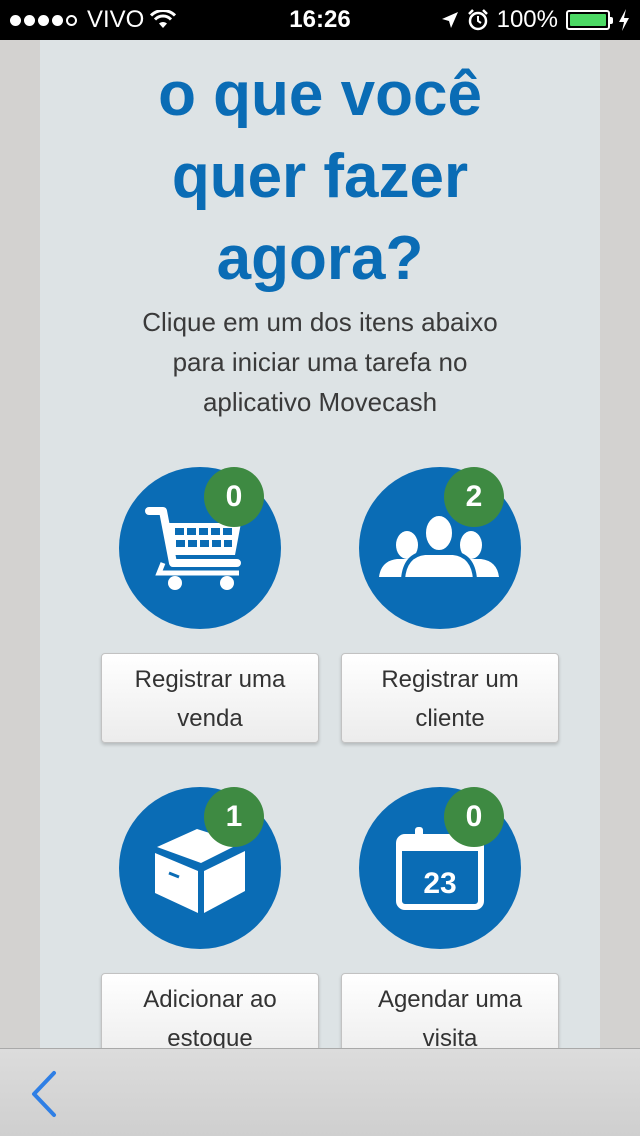 Image resolution: width=640 pixels, height=1136 pixels. I want to click on client-count-badge: 2, so click(474, 497).